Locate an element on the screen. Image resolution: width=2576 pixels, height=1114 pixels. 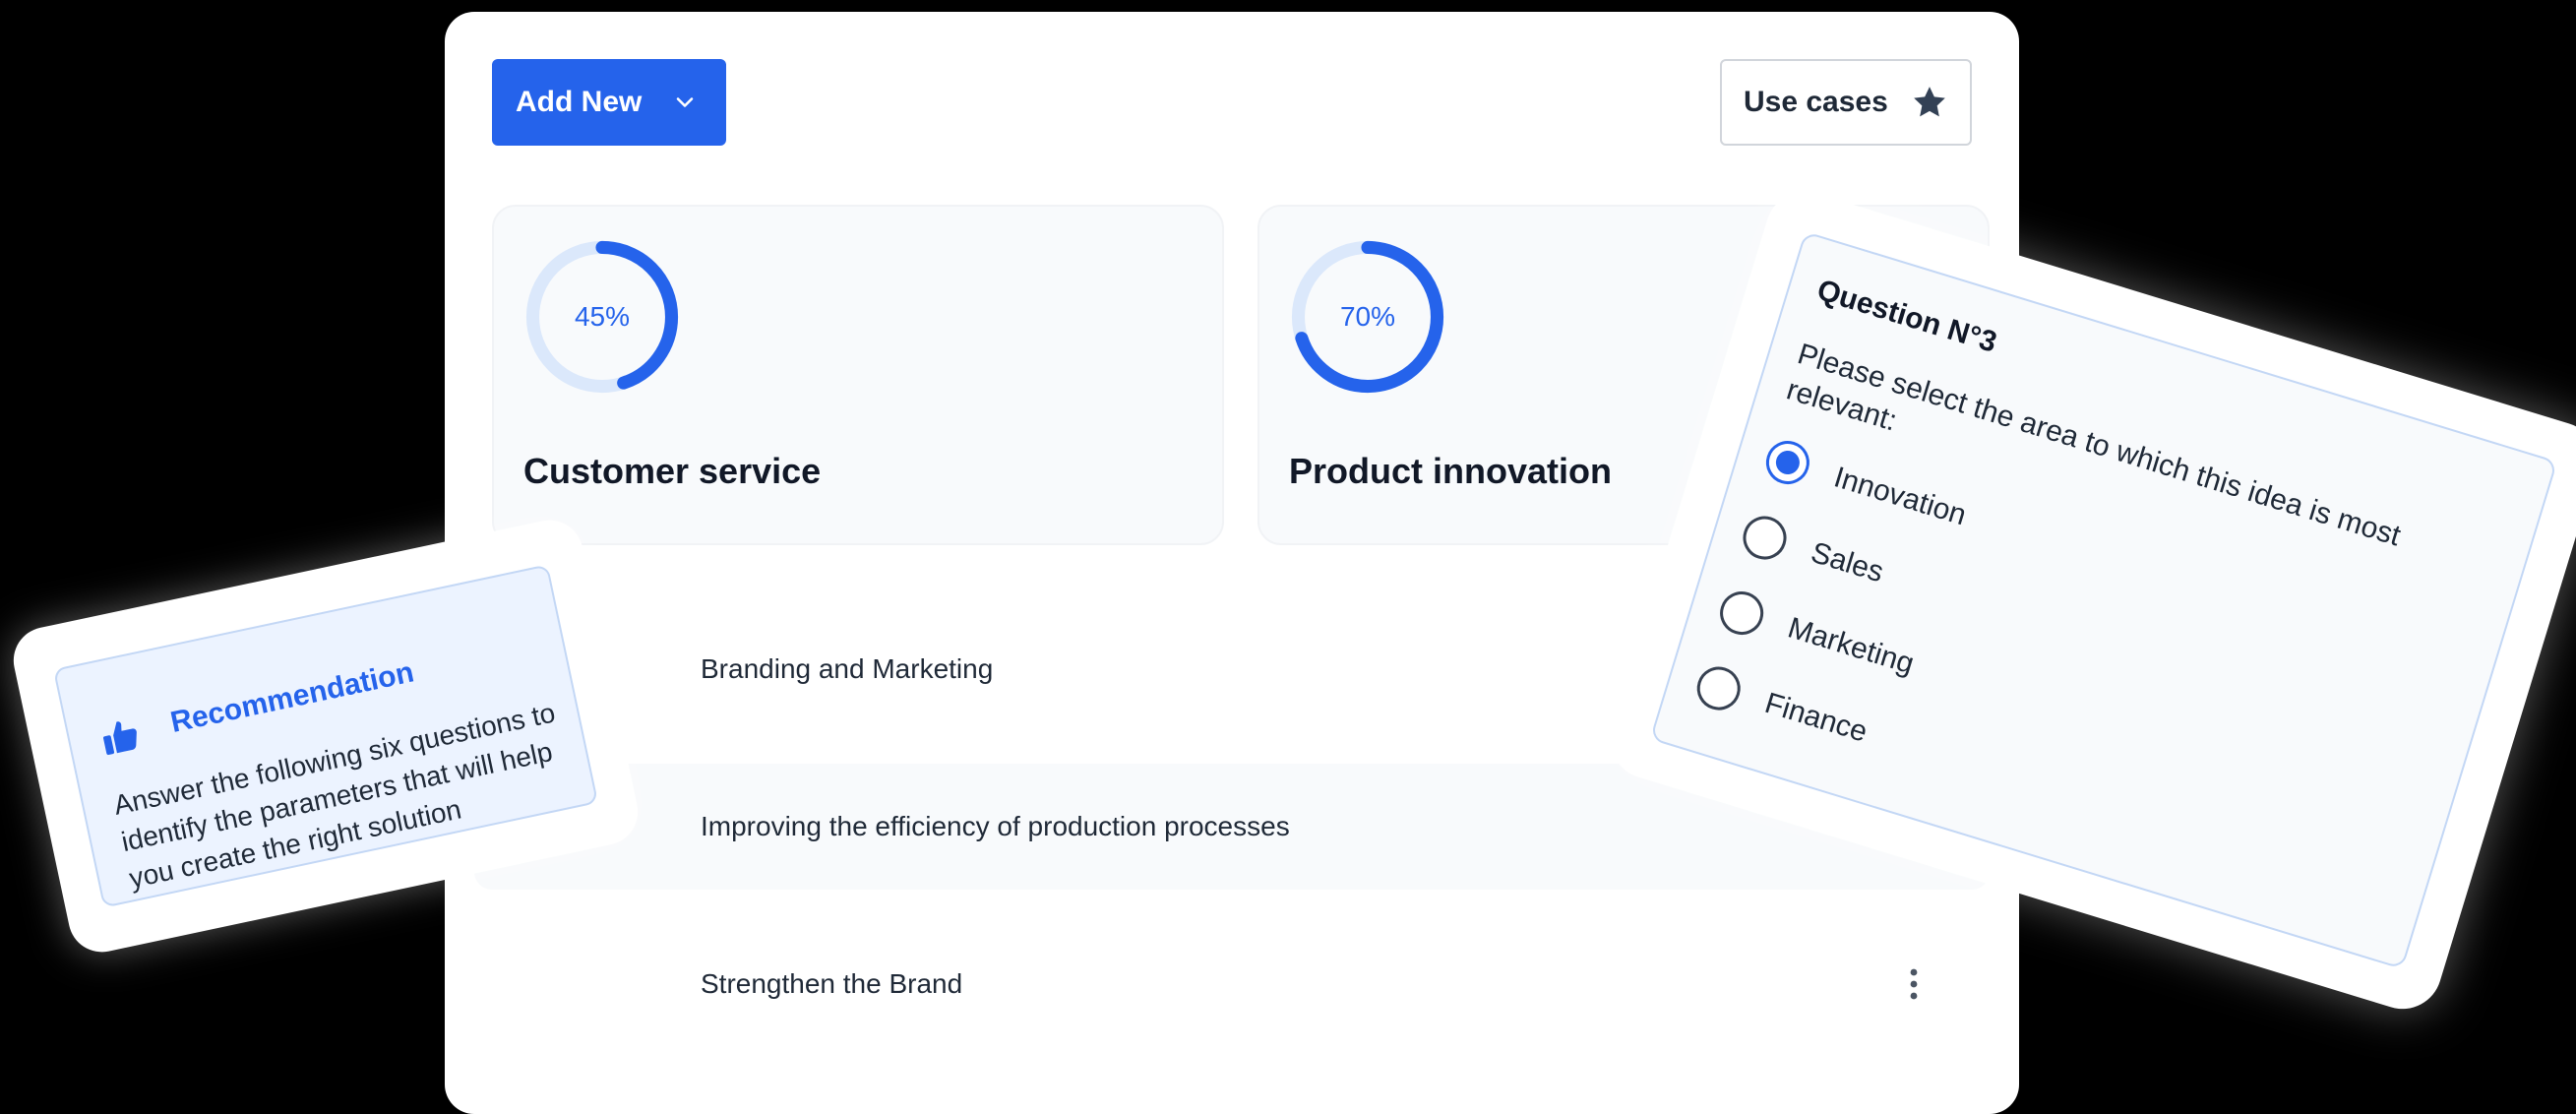
radio-selected-dot is located at coordinates (1787, 463).